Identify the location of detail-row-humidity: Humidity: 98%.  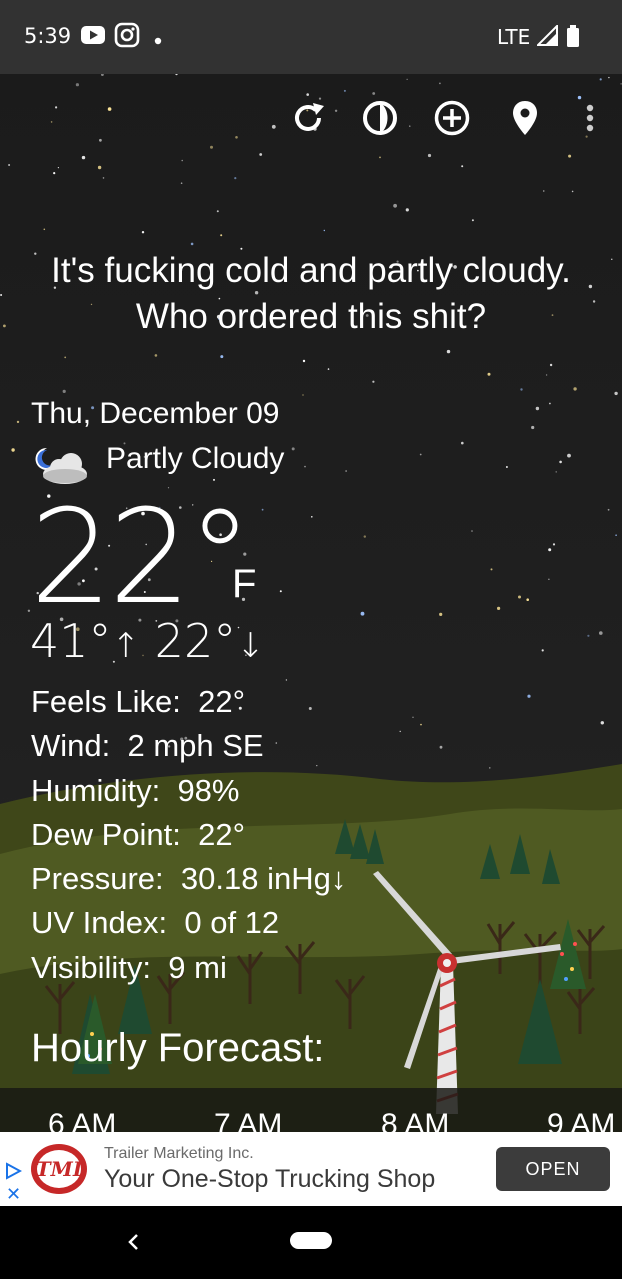
(188, 791).